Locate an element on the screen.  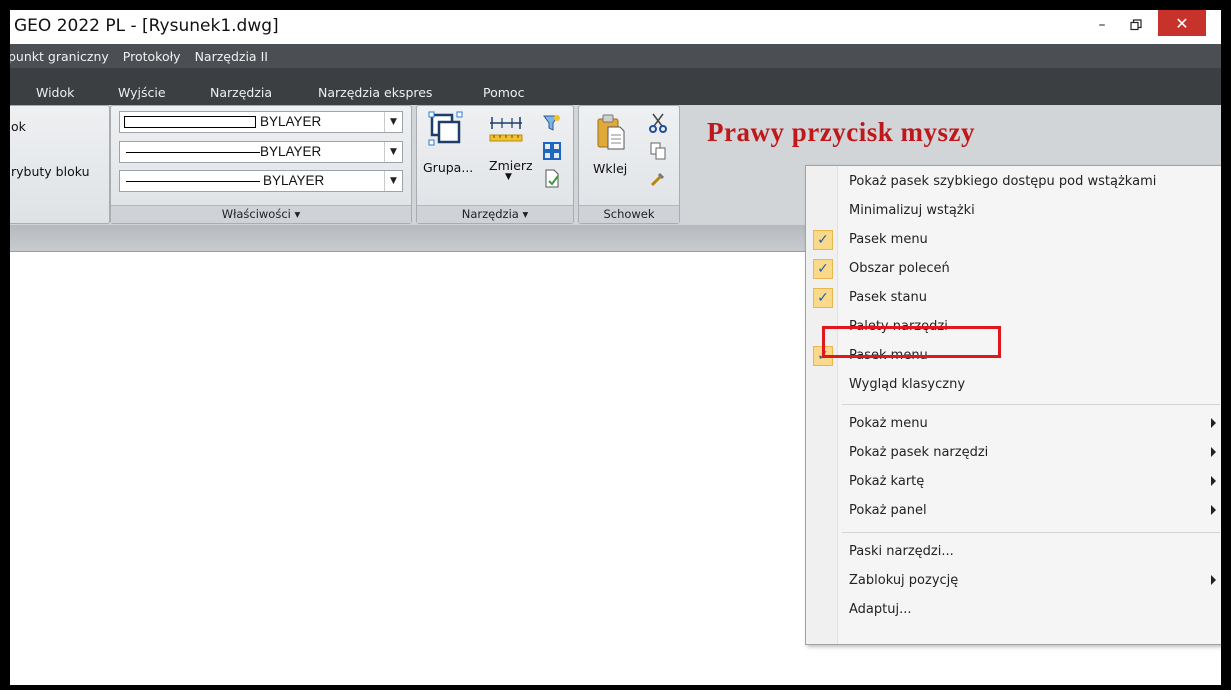
lineweight-sample is located at coordinates (193, 181).